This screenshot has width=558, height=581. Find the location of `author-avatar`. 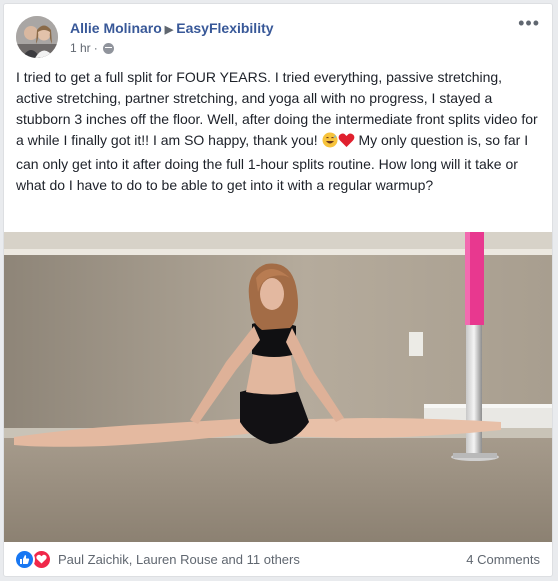

author-avatar is located at coordinates (37, 37).